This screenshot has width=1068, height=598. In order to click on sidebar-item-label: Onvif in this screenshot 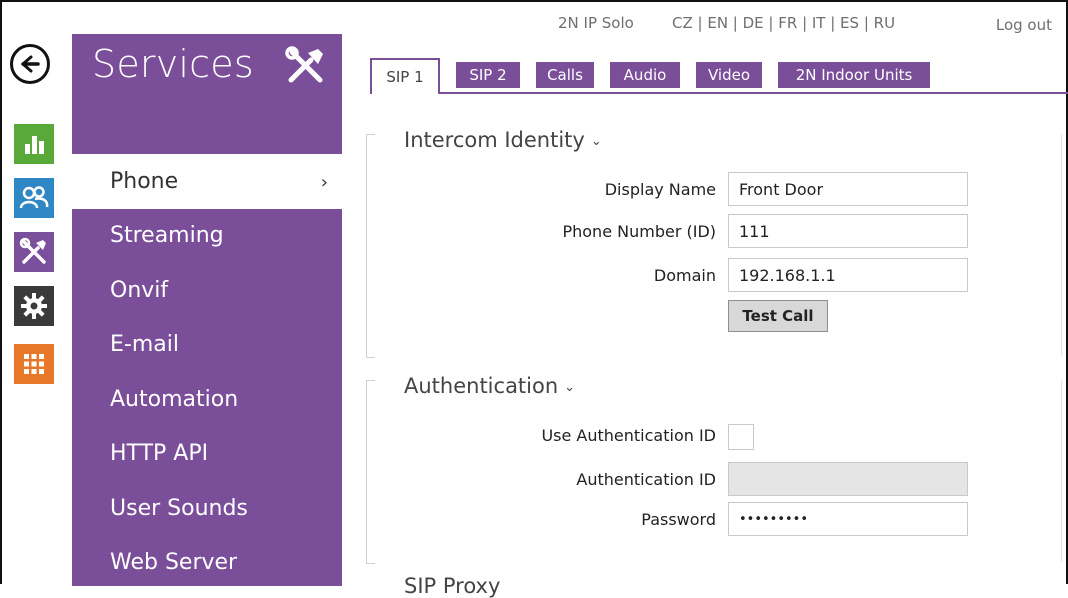, I will do `click(139, 290)`.